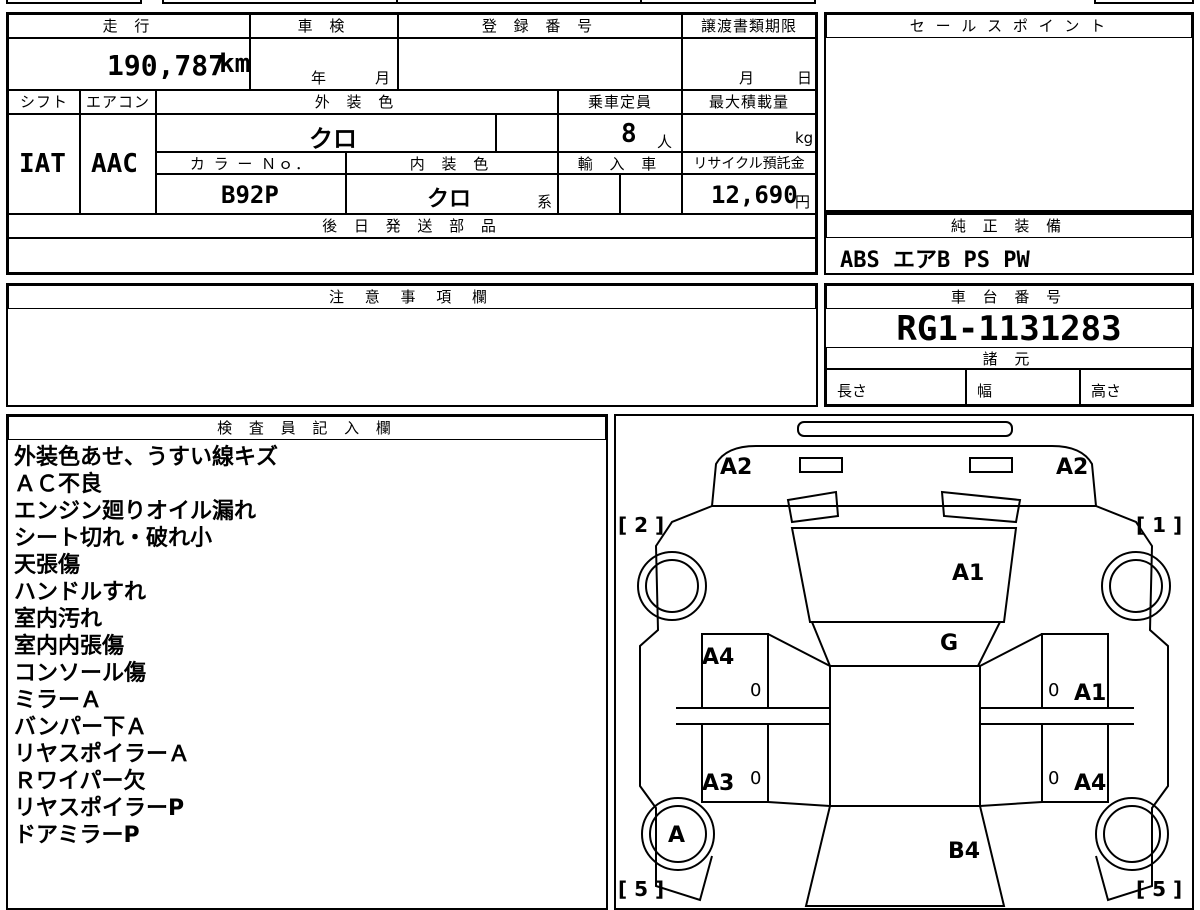 The image size is (1200, 910). What do you see at coordinates (80, 592) in the screenshot?
I see `inspector-note: ハンドルすれ` at bounding box center [80, 592].